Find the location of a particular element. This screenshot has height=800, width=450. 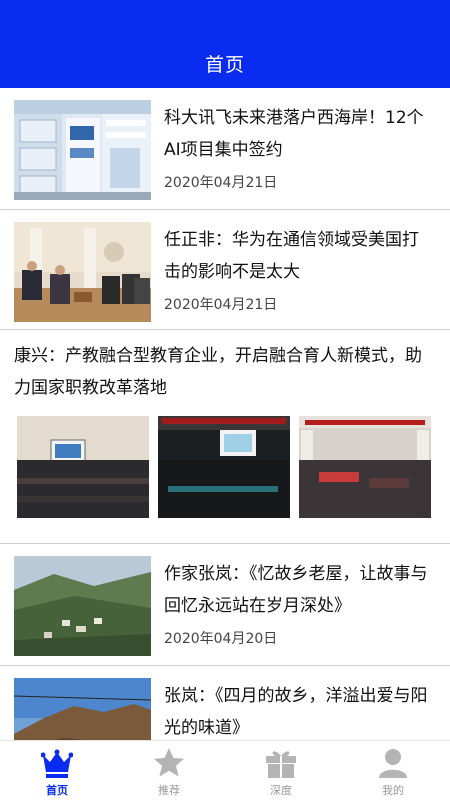

news-item: 张岚：《四月的故乡，洋溢出爱与阳光的味道》 is located at coordinates (225, 703).